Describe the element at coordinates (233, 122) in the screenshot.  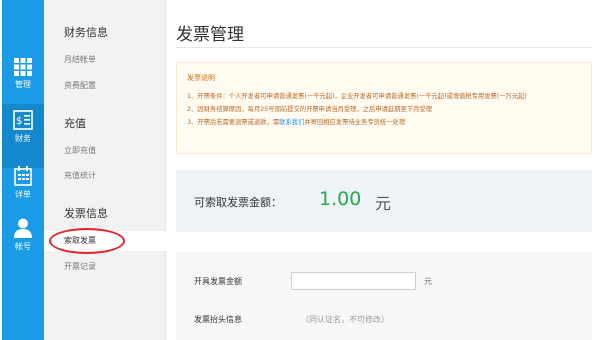
I see `notice-line-3-prefix: 3、开票后若需要退票或退款，需` at that location.